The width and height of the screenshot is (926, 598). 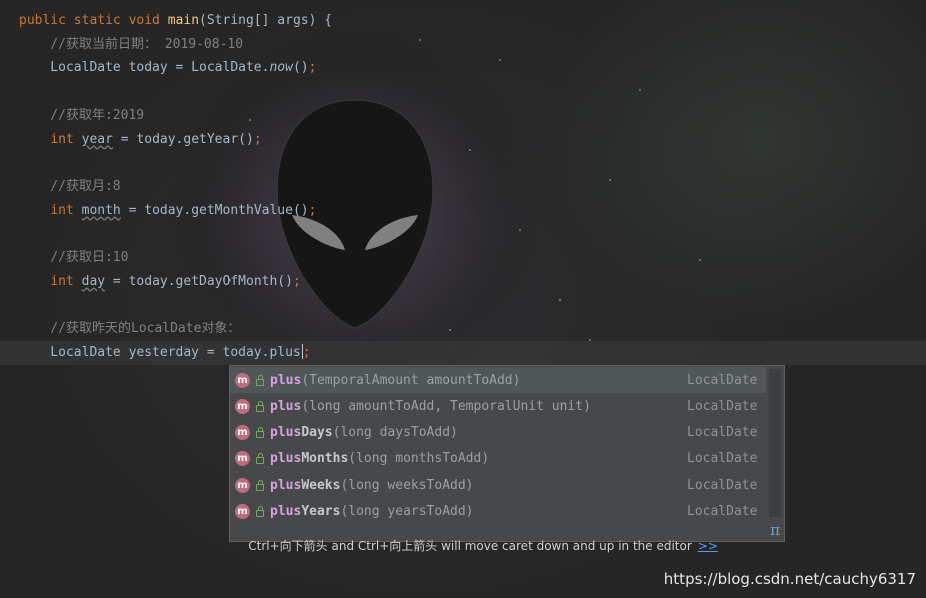 I want to click on code-token: month, so click(x=101, y=210).